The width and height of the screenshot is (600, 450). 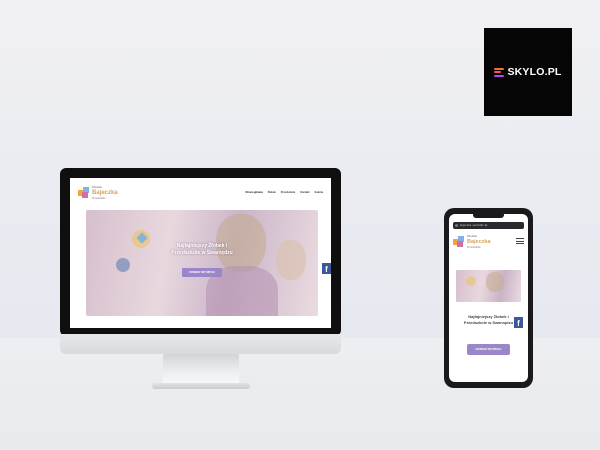 What do you see at coordinates (499, 72) in the screenshot?
I see `skylo-logo-mark-icon` at bounding box center [499, 72].